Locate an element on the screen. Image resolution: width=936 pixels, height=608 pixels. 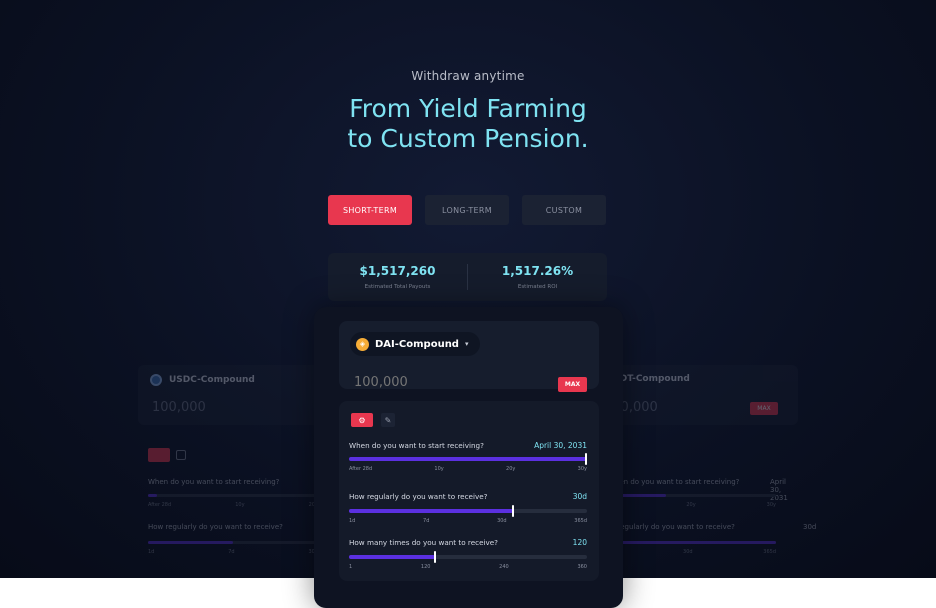
usdc-slider-regular is located at coordinates (233, 542).